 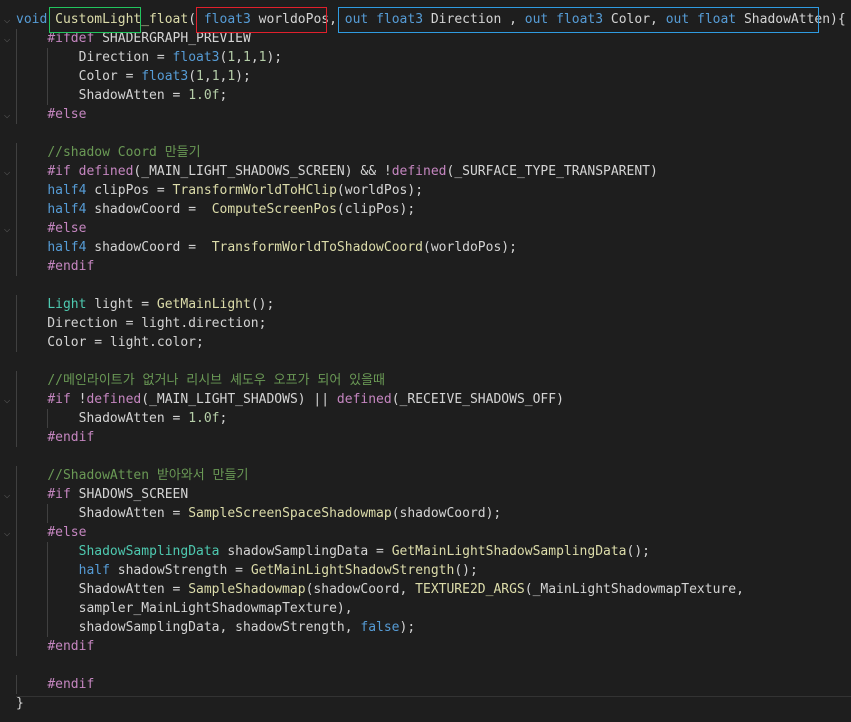 What do you see at coordinates (184, 608) in the screenshot?
I see `code-text: sampler_MainLightShadowmapTexture),` at bounding box center [184, 608].